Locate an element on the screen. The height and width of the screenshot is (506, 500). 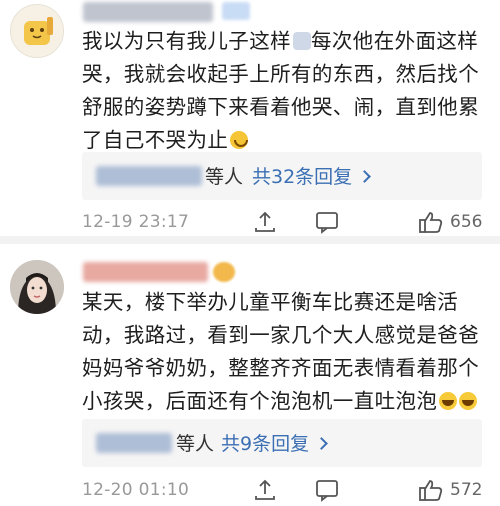
replies-preview: 等人 共9条回复 is located at coordinates (282, 443).